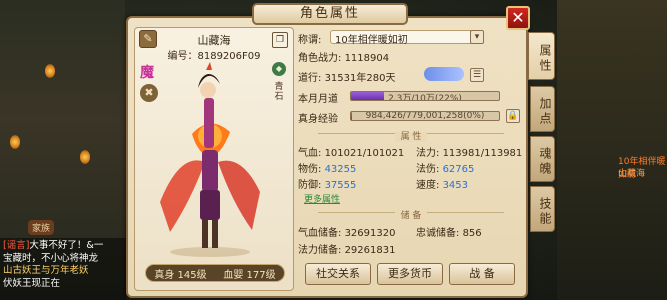 The width and height of the screenshot is (667, 300). I want to click on power-row: 角色战力: 1118904, so click(344, 58).